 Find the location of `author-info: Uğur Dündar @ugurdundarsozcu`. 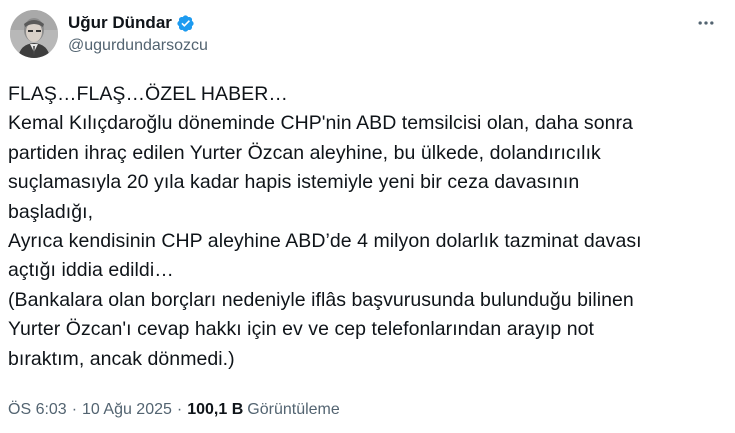

author-info: Uğur Dündar @ugurdundarsozcu is located at coordinates (138, 33).